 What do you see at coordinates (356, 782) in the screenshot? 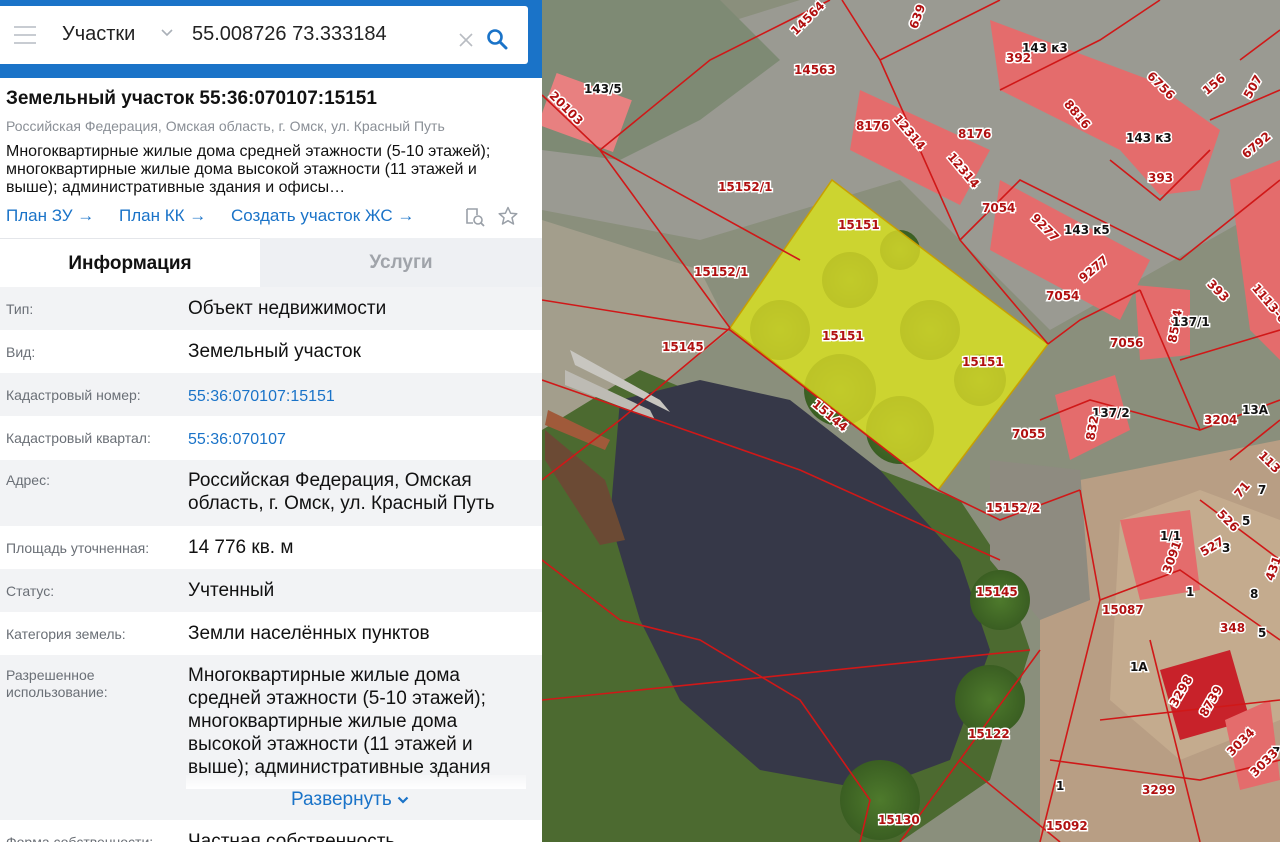
I see `text-fade` at bounding box center [356, 782].